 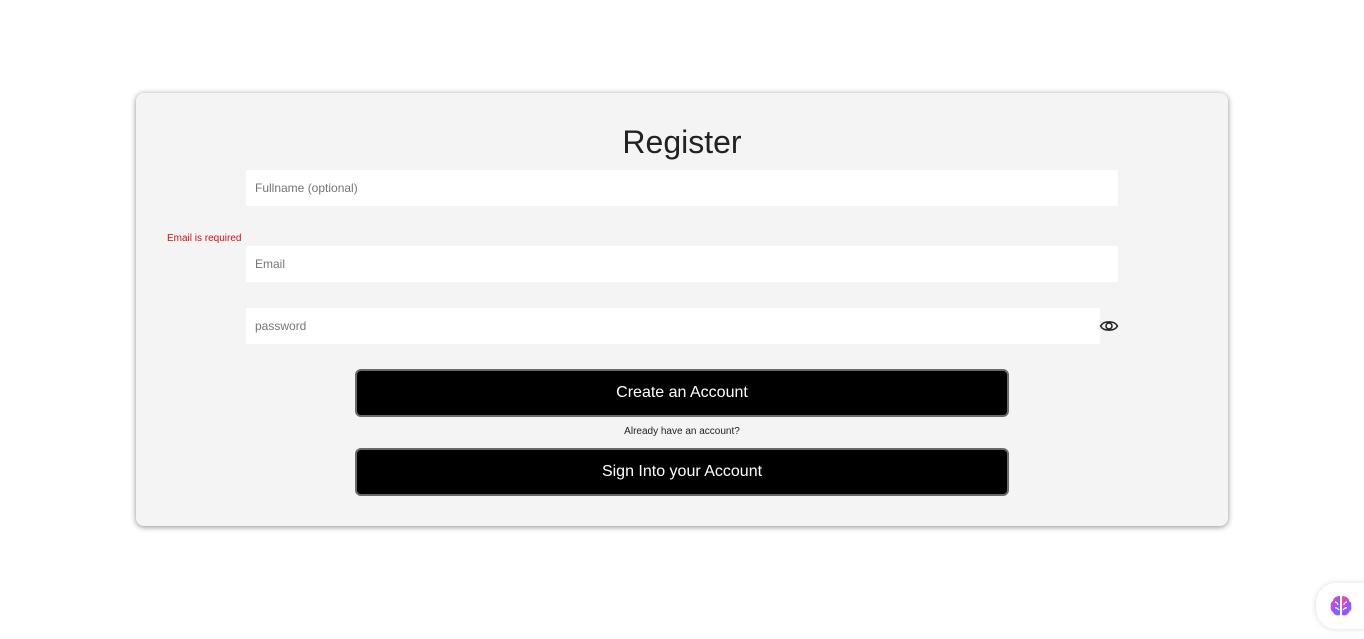 What do you see at coordinates (682, 188) in the screenshot?
I see `fullname-input` at bounding box center [682, 188].